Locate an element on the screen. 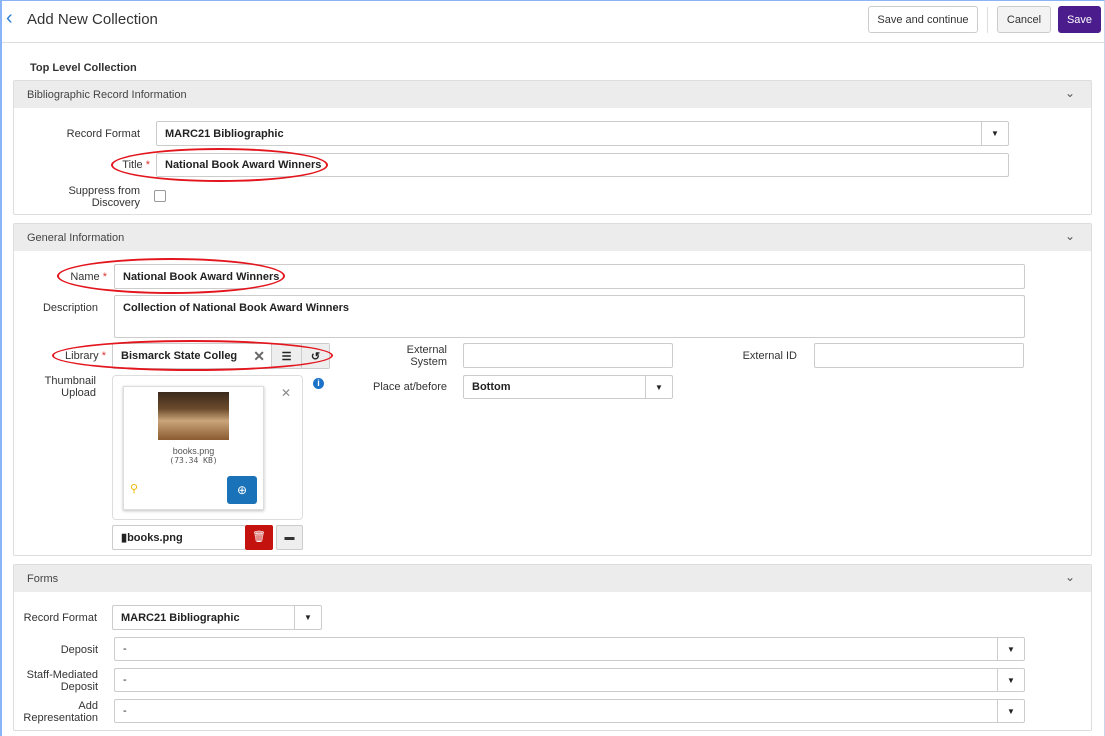 The height and width of the screenshot is (736, 1105). external-system-input is located at coordinates (568, 355).